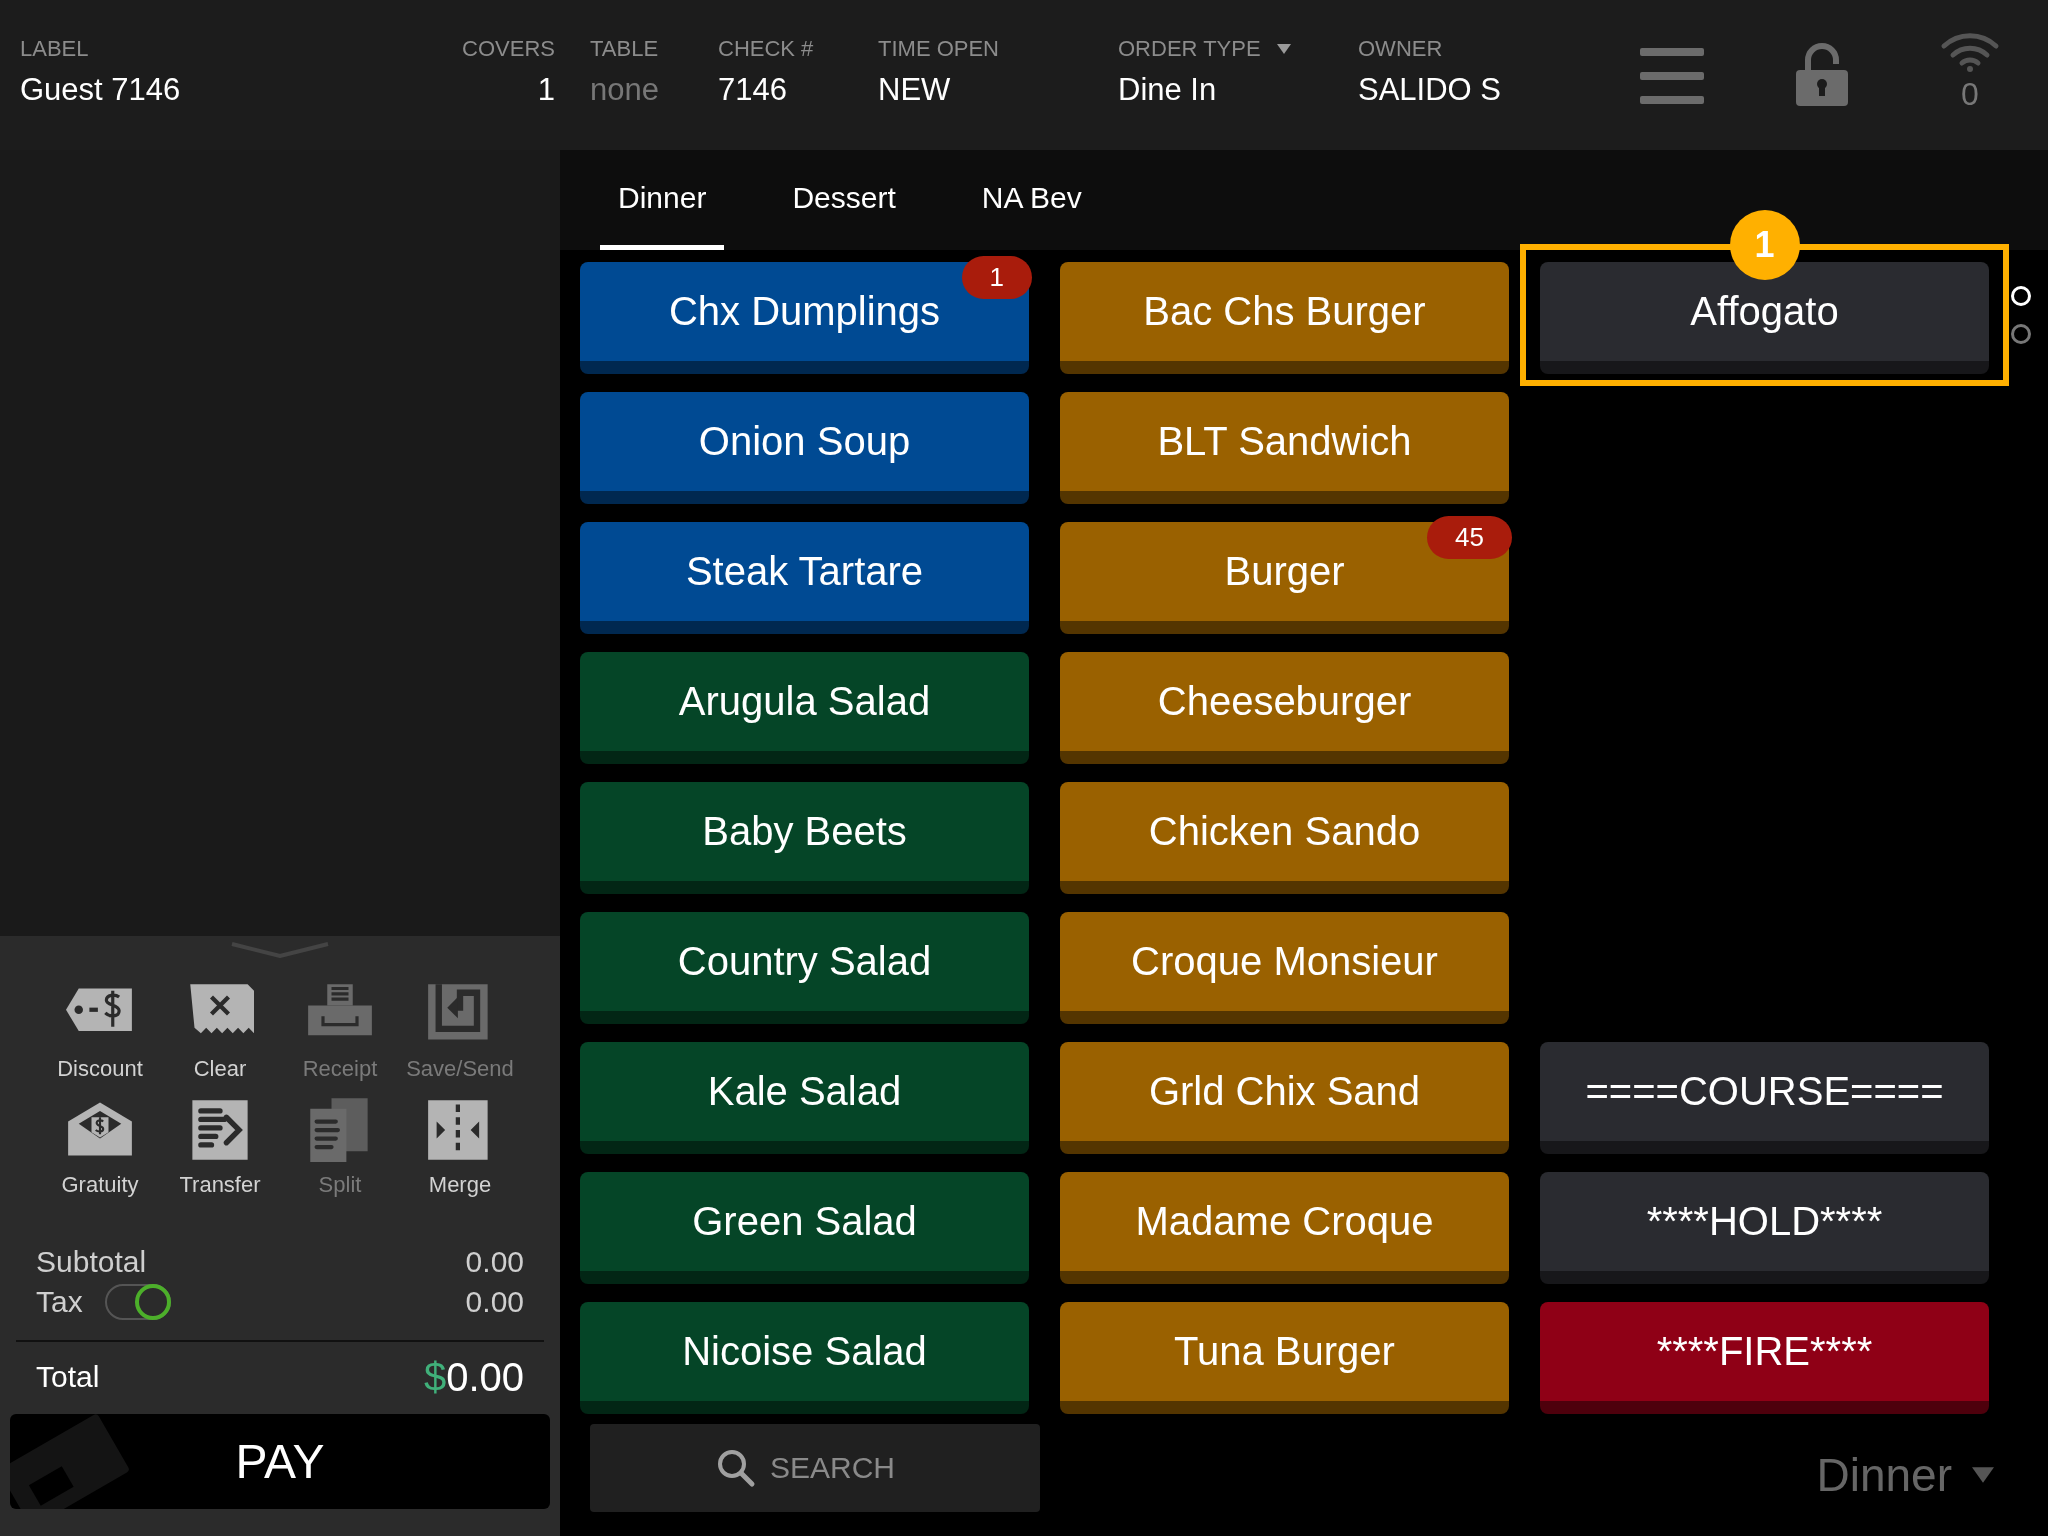 Image resolution: width=2048 pixels, height=1536 pixels. What do you see at coordinates (1284, 1098) in the screenshot?
I see `menu-item-button: Grld Chix Sand` at bounding box center [1284, 1098].